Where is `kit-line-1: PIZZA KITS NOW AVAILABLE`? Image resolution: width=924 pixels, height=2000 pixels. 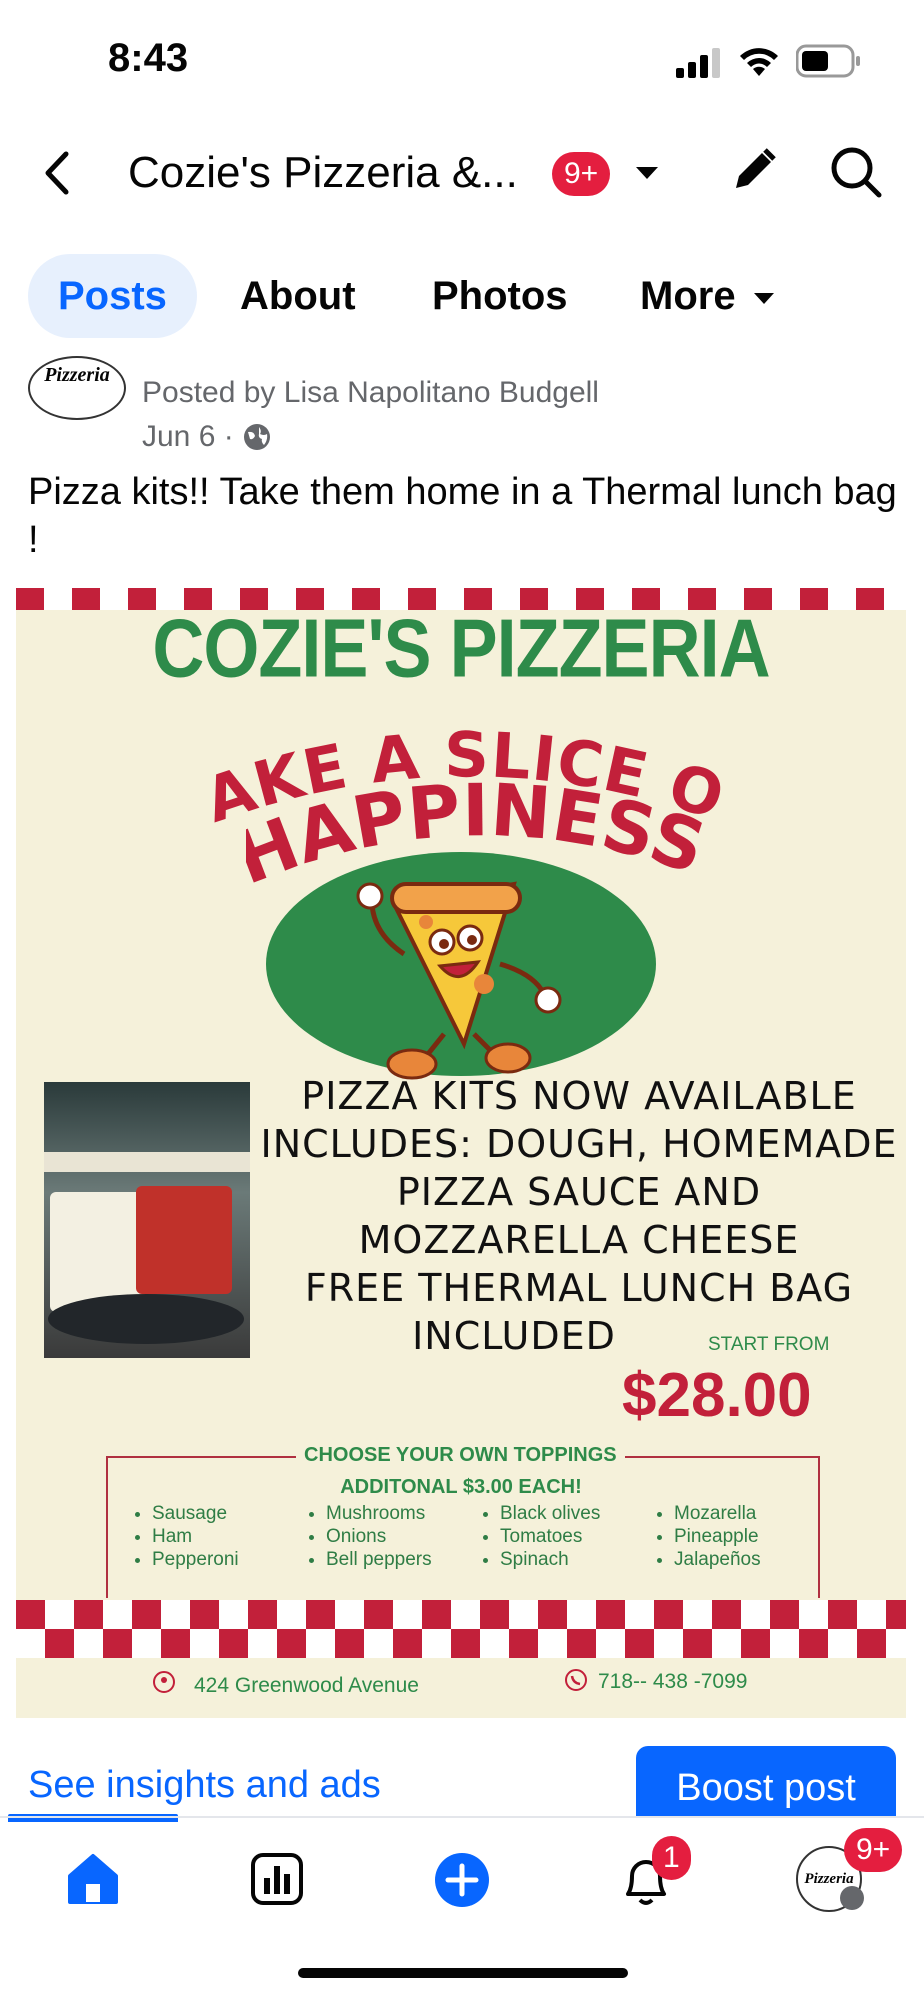
kit-line-1: PIZZA KITS NOW AVAILABLE is located at coordinates (579, 1096).